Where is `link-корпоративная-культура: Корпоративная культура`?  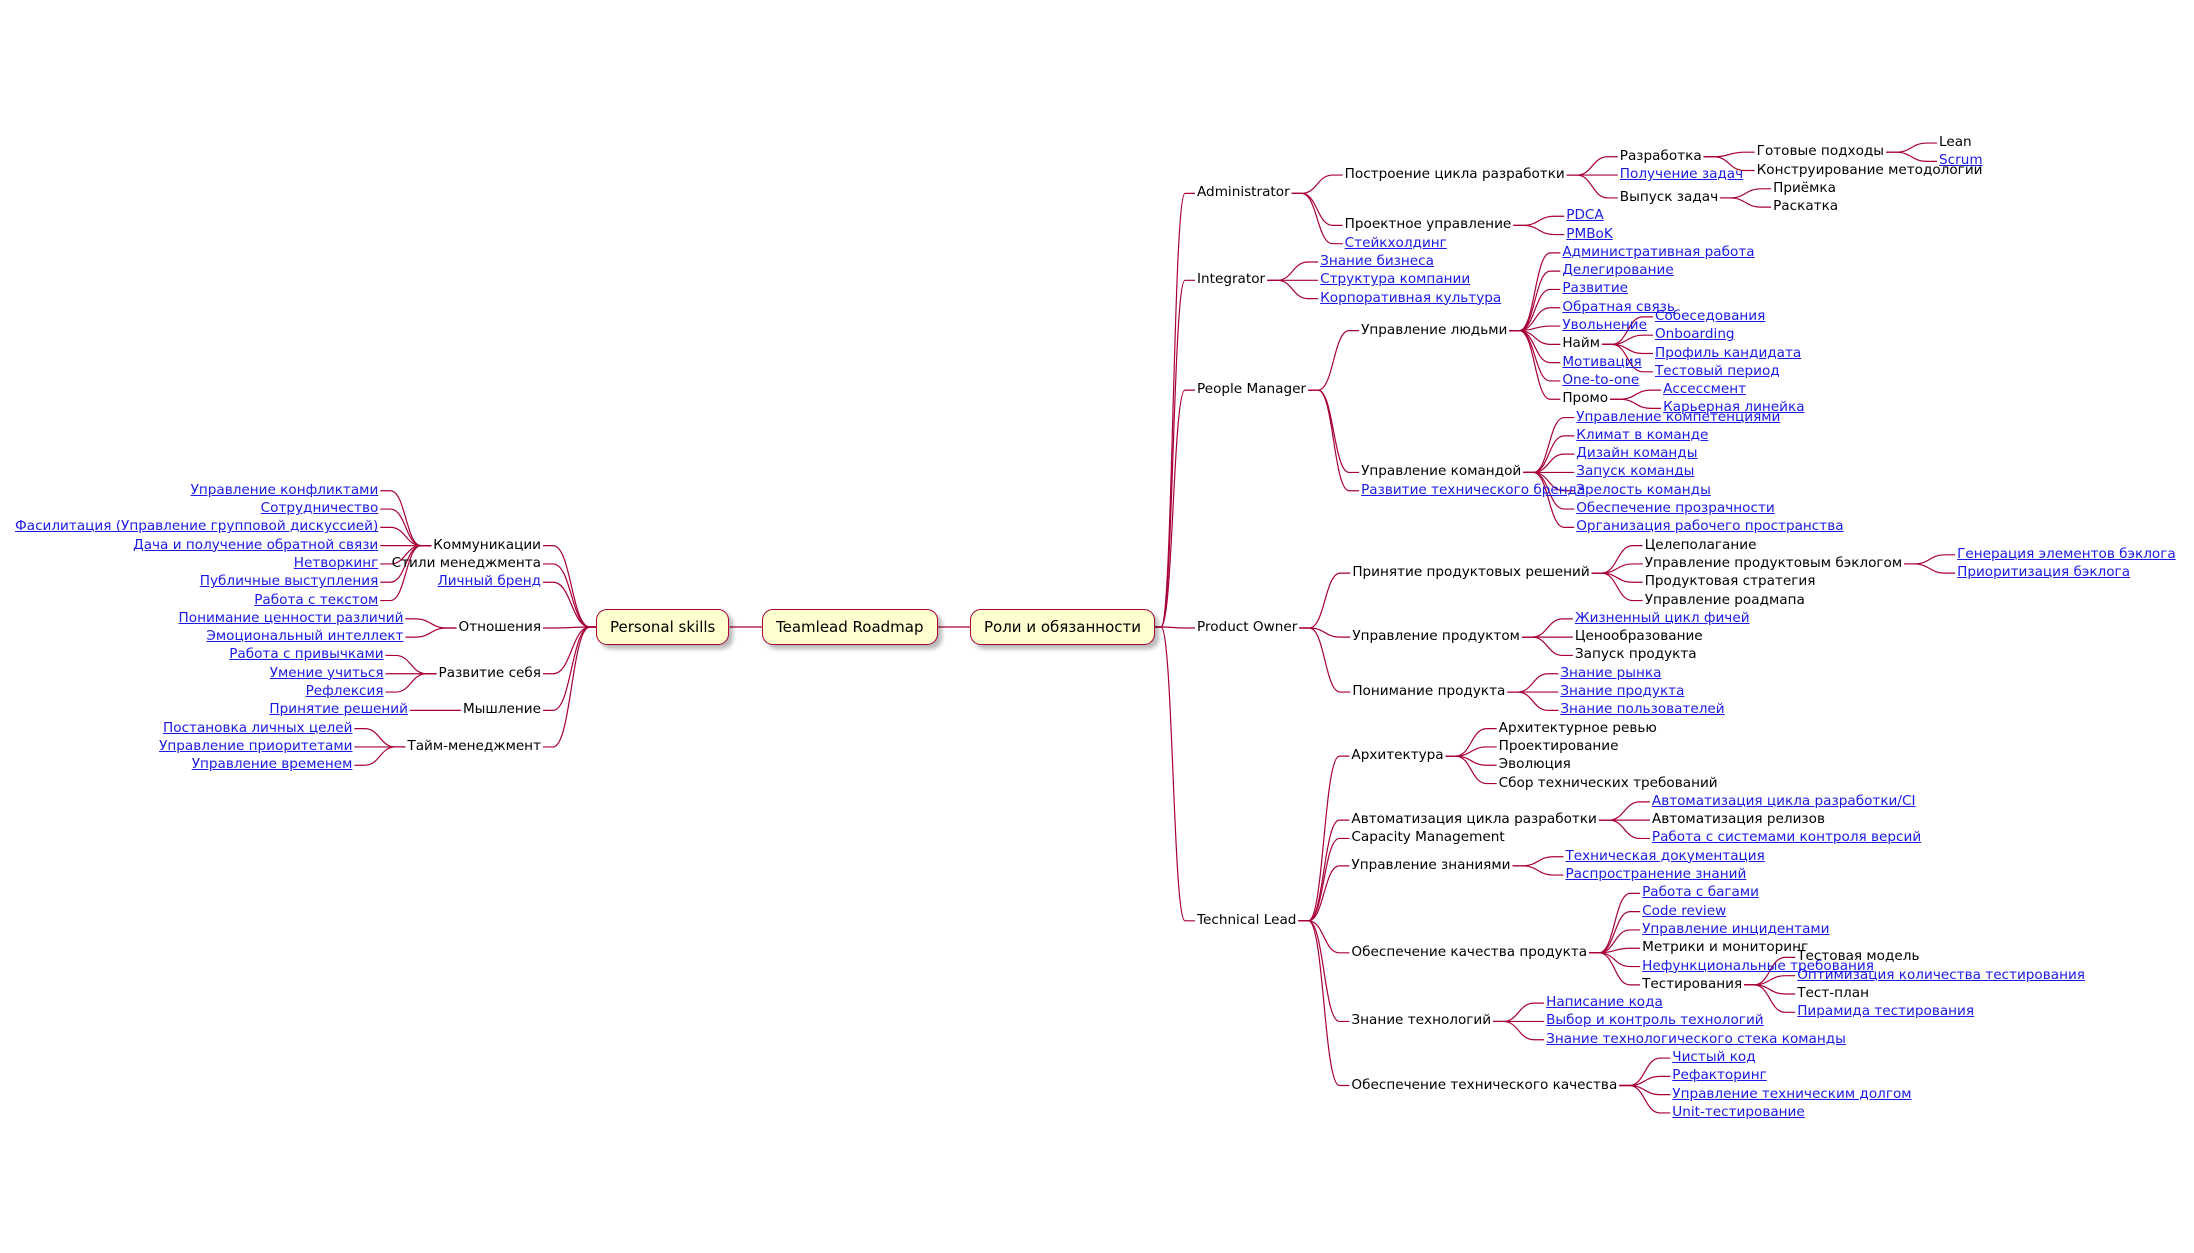 link-корпоративная-культура: Корпоративная культура is located at coordinates (1410, 298).